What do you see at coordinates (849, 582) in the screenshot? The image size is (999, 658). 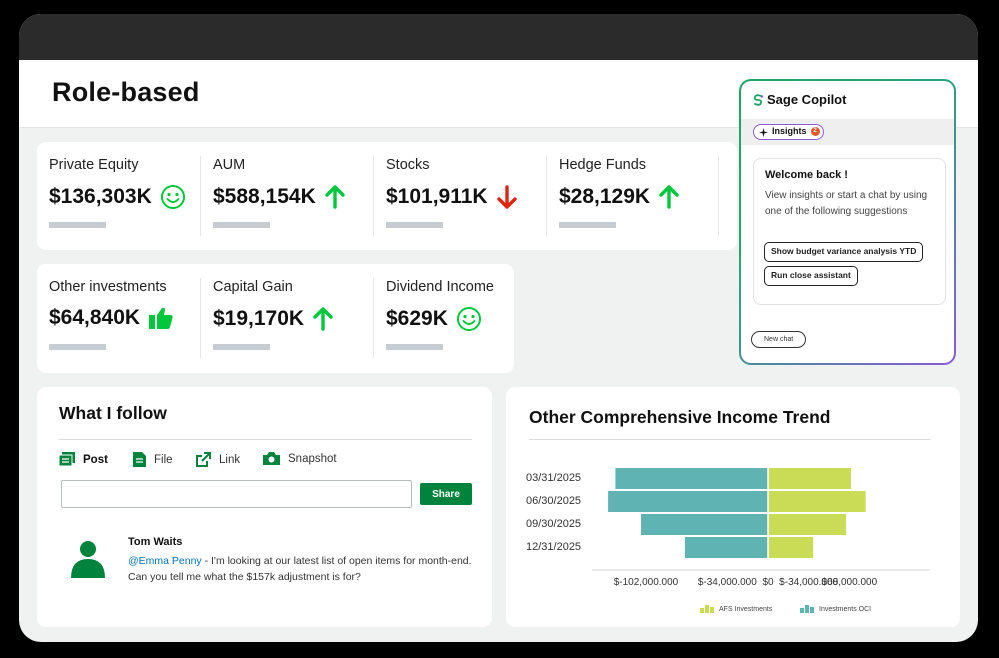 I see `x-tick-label: $68,000.000` at bounding box center [849, 582].